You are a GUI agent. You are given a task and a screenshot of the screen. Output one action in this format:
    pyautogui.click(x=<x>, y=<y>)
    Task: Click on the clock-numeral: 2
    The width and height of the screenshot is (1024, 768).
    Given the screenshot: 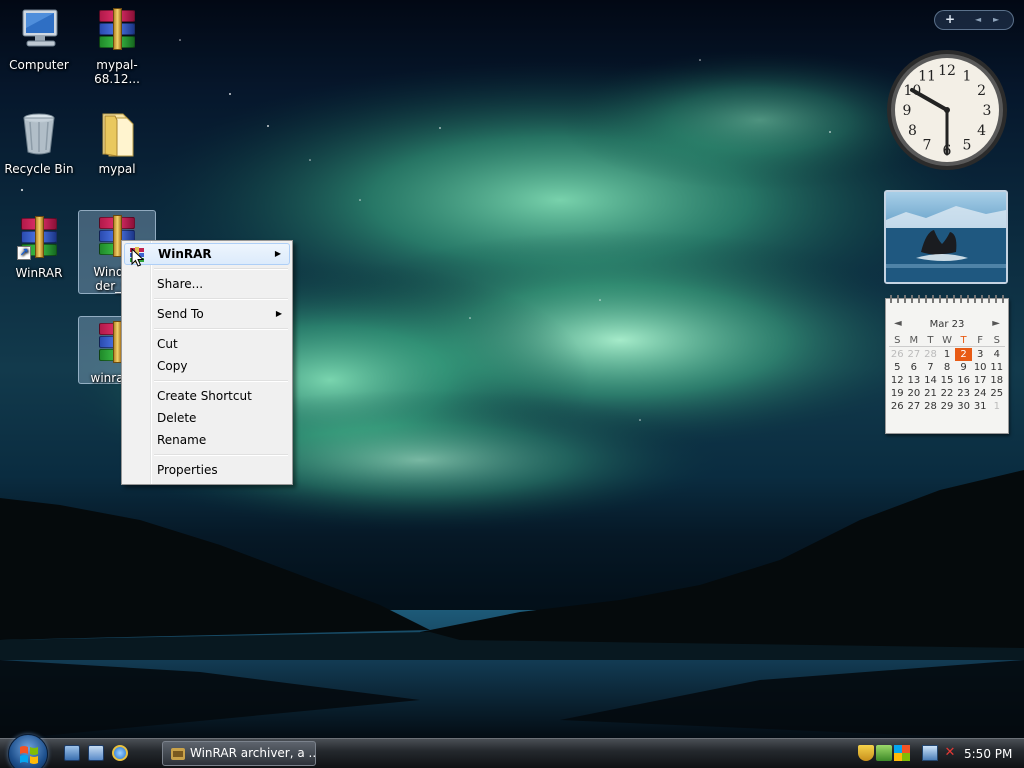 What is the action you would take?
    pyautogui.click(x=981, y=91)
    